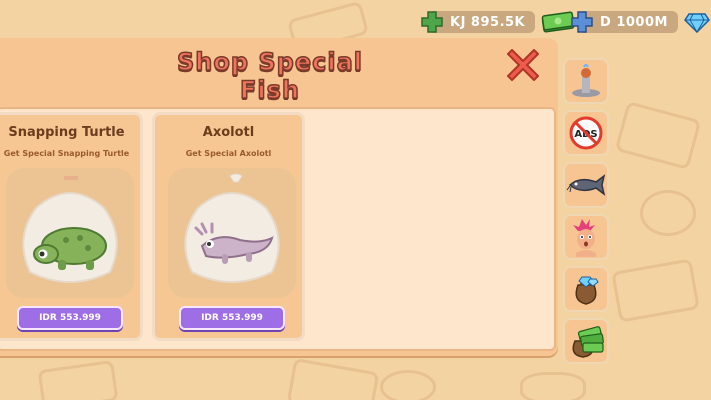 This screenshot has width=711, height=400. Describe the element at coordinates (269, 76) in the screenshot. I see `page-title: Shop Special Fish` at that location.